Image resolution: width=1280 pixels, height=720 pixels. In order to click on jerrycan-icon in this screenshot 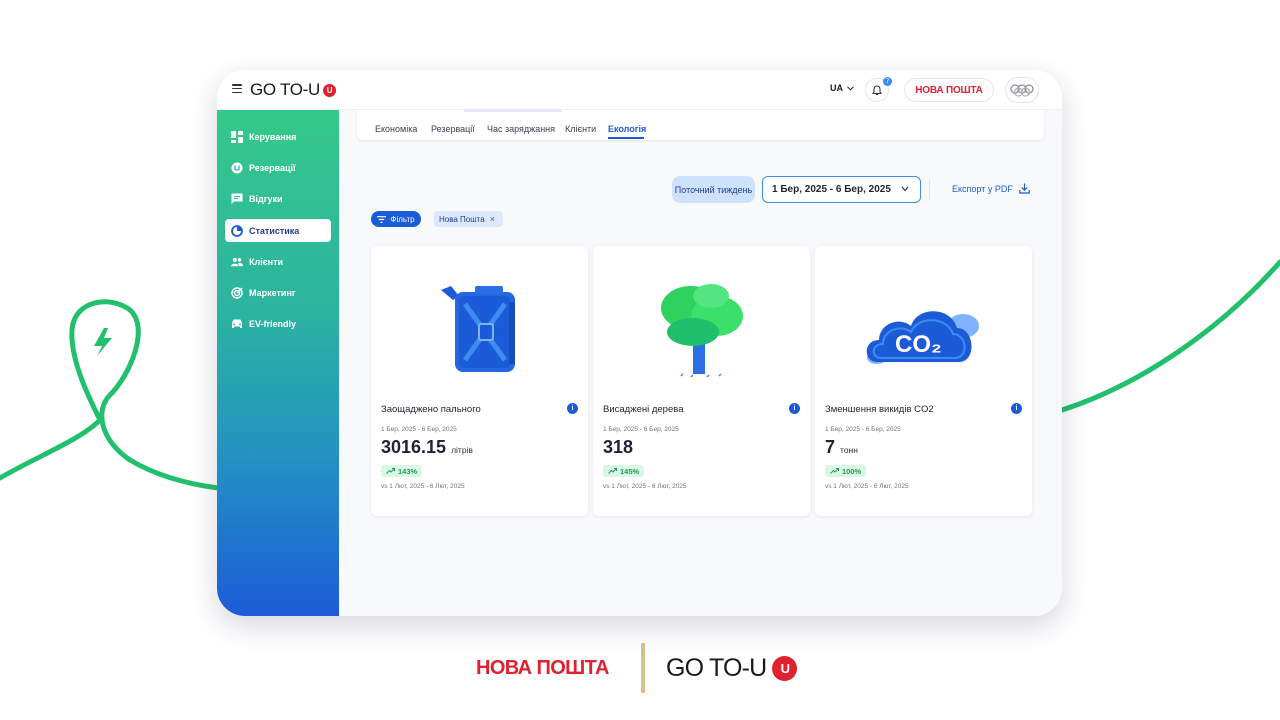, I will do `click(478, 329)`.